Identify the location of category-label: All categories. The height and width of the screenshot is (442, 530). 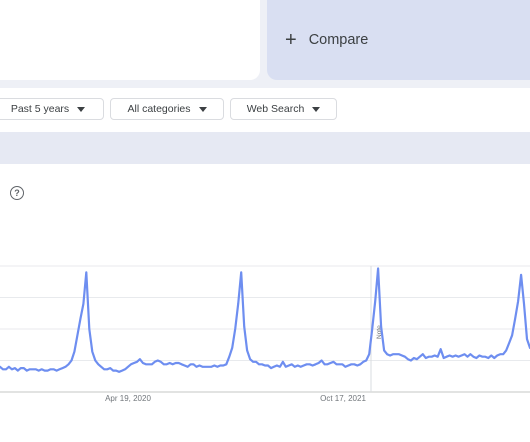
(159, 109).